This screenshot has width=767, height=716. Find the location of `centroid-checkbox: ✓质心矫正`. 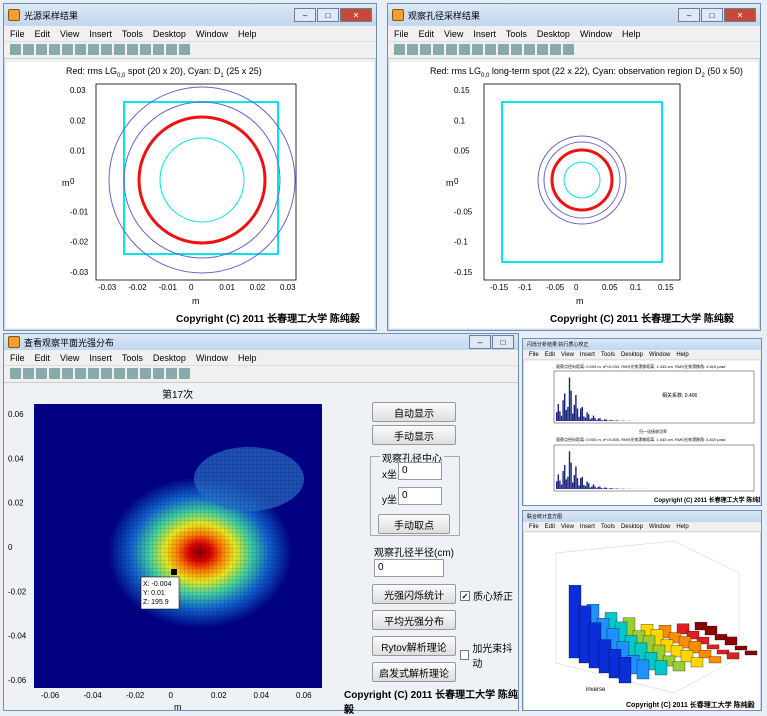

centroid-checkbox: ✓质心矫正 is located at coordinates (486, 595).